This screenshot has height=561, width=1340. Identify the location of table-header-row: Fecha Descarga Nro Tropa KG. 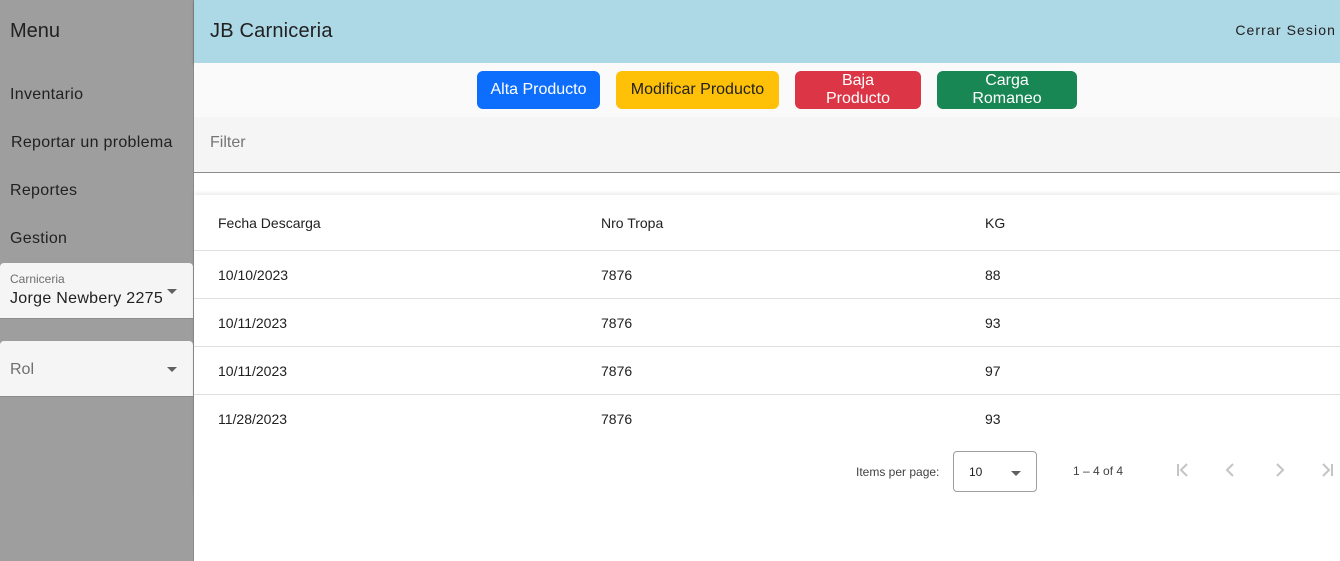
(767, 223).